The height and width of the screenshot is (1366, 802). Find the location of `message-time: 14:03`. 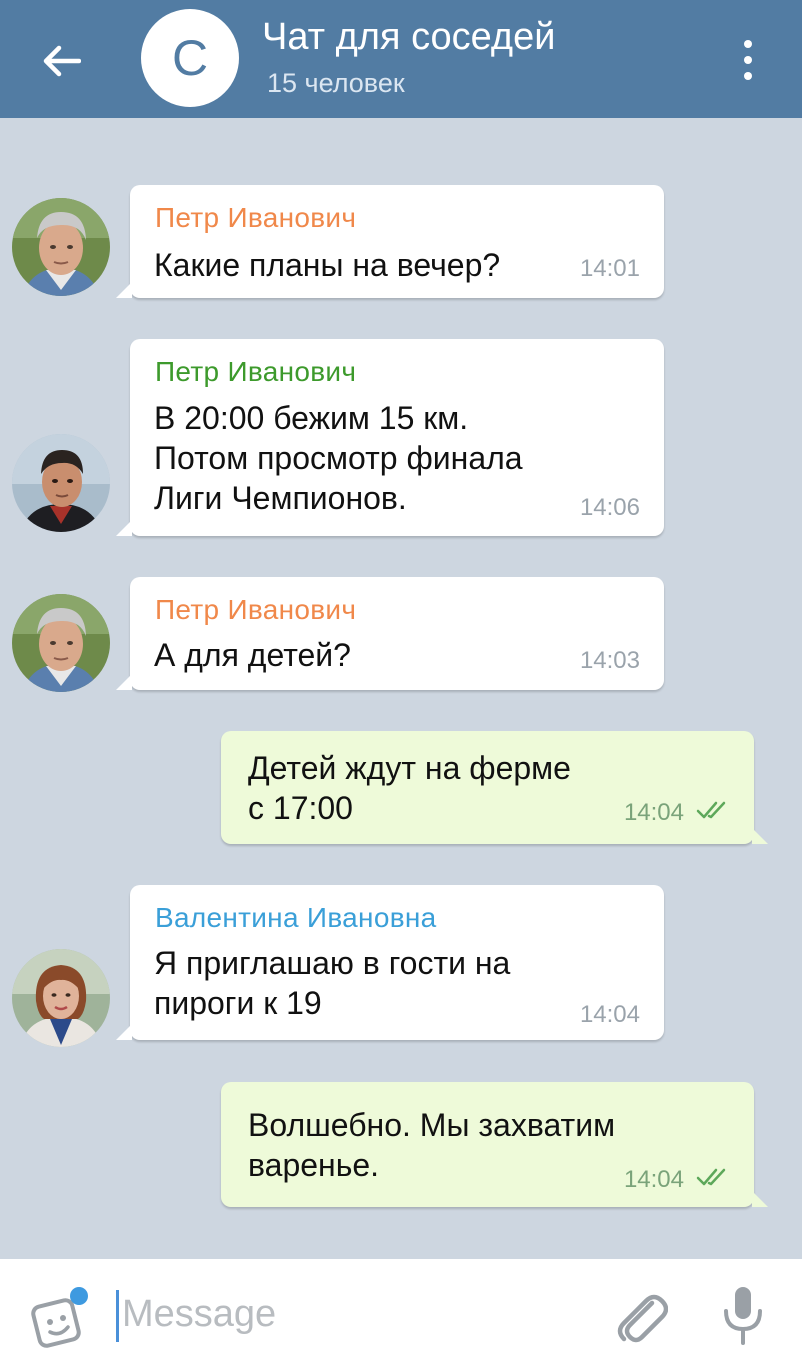

message-time: 14:03 is located at coordinates (609, 660).